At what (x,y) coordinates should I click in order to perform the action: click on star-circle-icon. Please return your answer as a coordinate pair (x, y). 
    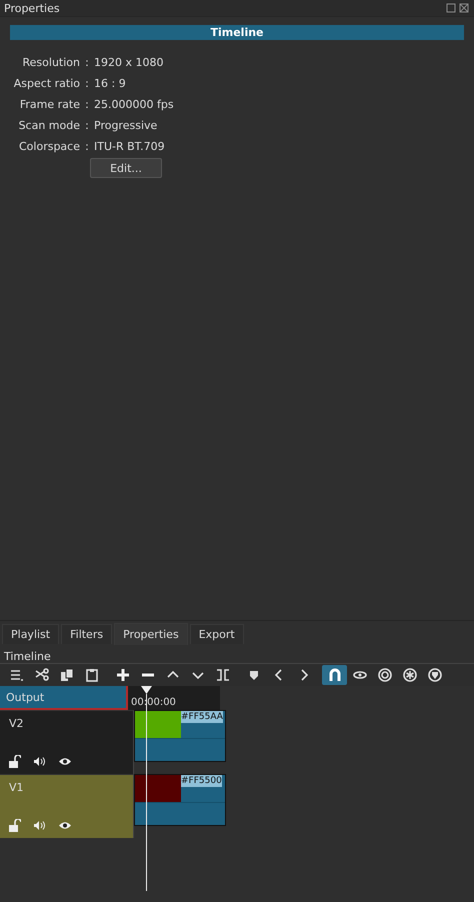
    Looking at the image, I should click on (409, 675).